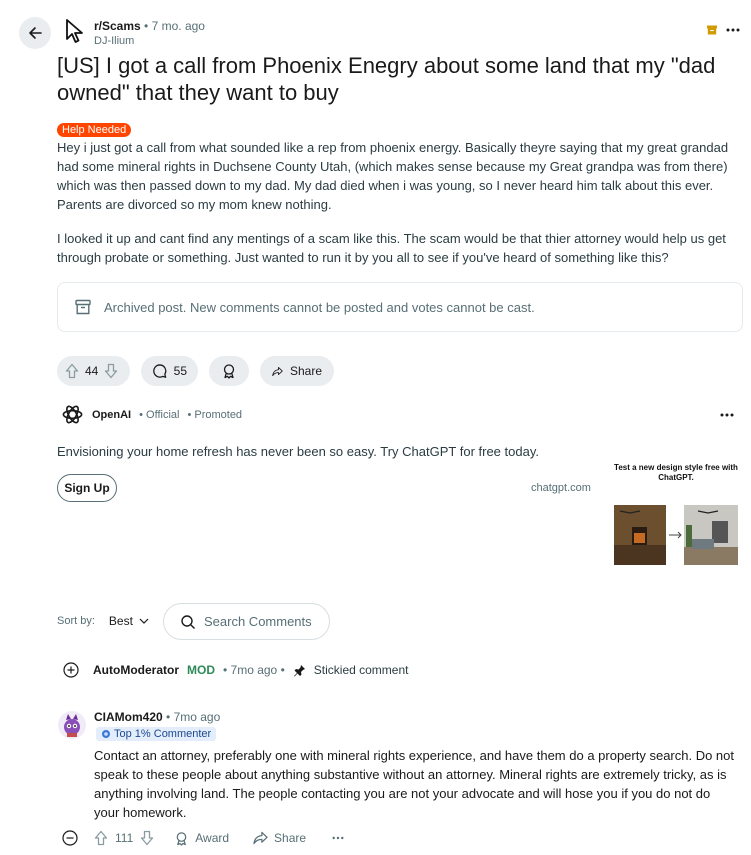 The width and height of the screenshot is (751, 855). I want to click on award-button, so click(229, 371).